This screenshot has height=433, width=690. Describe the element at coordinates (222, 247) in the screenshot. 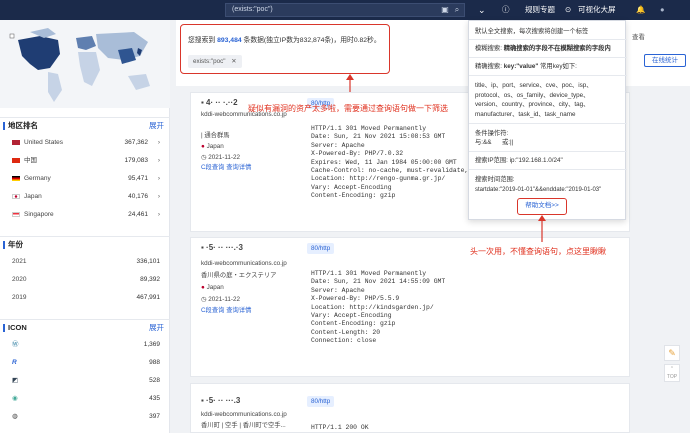

I see `result-ip-blurred: ▪ ·5· ·· ···.·3` at that location.